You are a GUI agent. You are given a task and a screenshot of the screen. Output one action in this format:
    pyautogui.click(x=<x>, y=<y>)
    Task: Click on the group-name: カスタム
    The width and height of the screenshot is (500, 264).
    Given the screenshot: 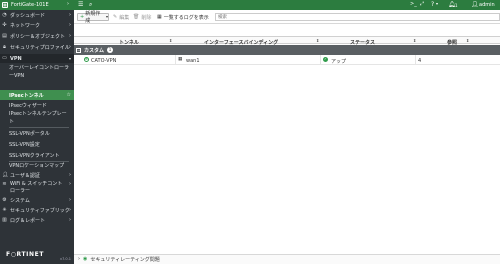 What is the action you would take?
    pyautogui.click(x=94, y=50)
    